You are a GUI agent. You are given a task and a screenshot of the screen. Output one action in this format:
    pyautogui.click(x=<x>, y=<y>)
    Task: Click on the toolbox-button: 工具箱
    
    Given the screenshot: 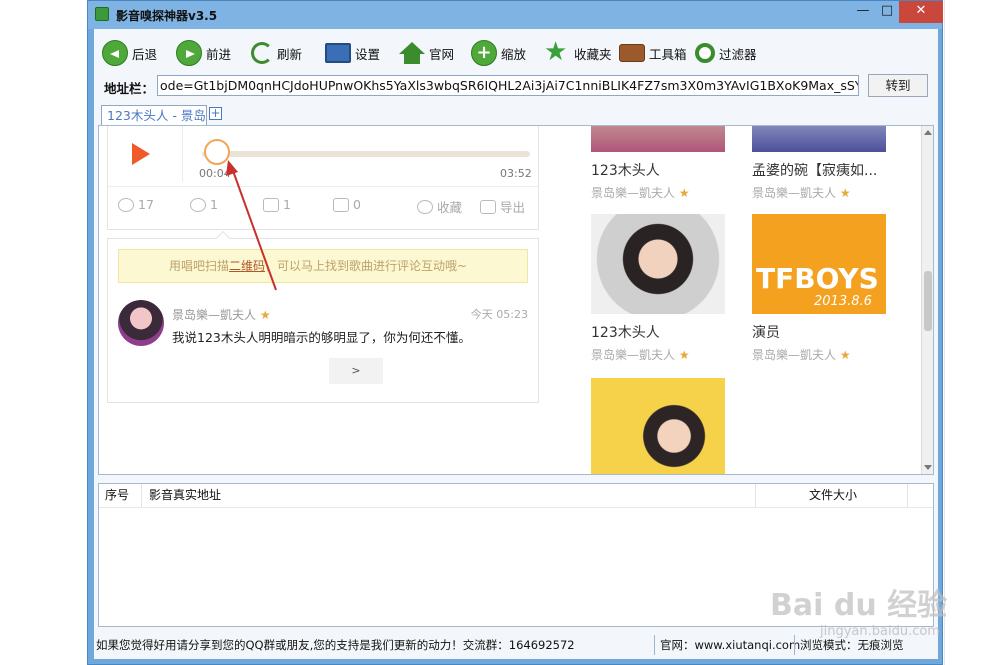 What is the action you would take?
    pyautogui.click(x=653, y=53)
    